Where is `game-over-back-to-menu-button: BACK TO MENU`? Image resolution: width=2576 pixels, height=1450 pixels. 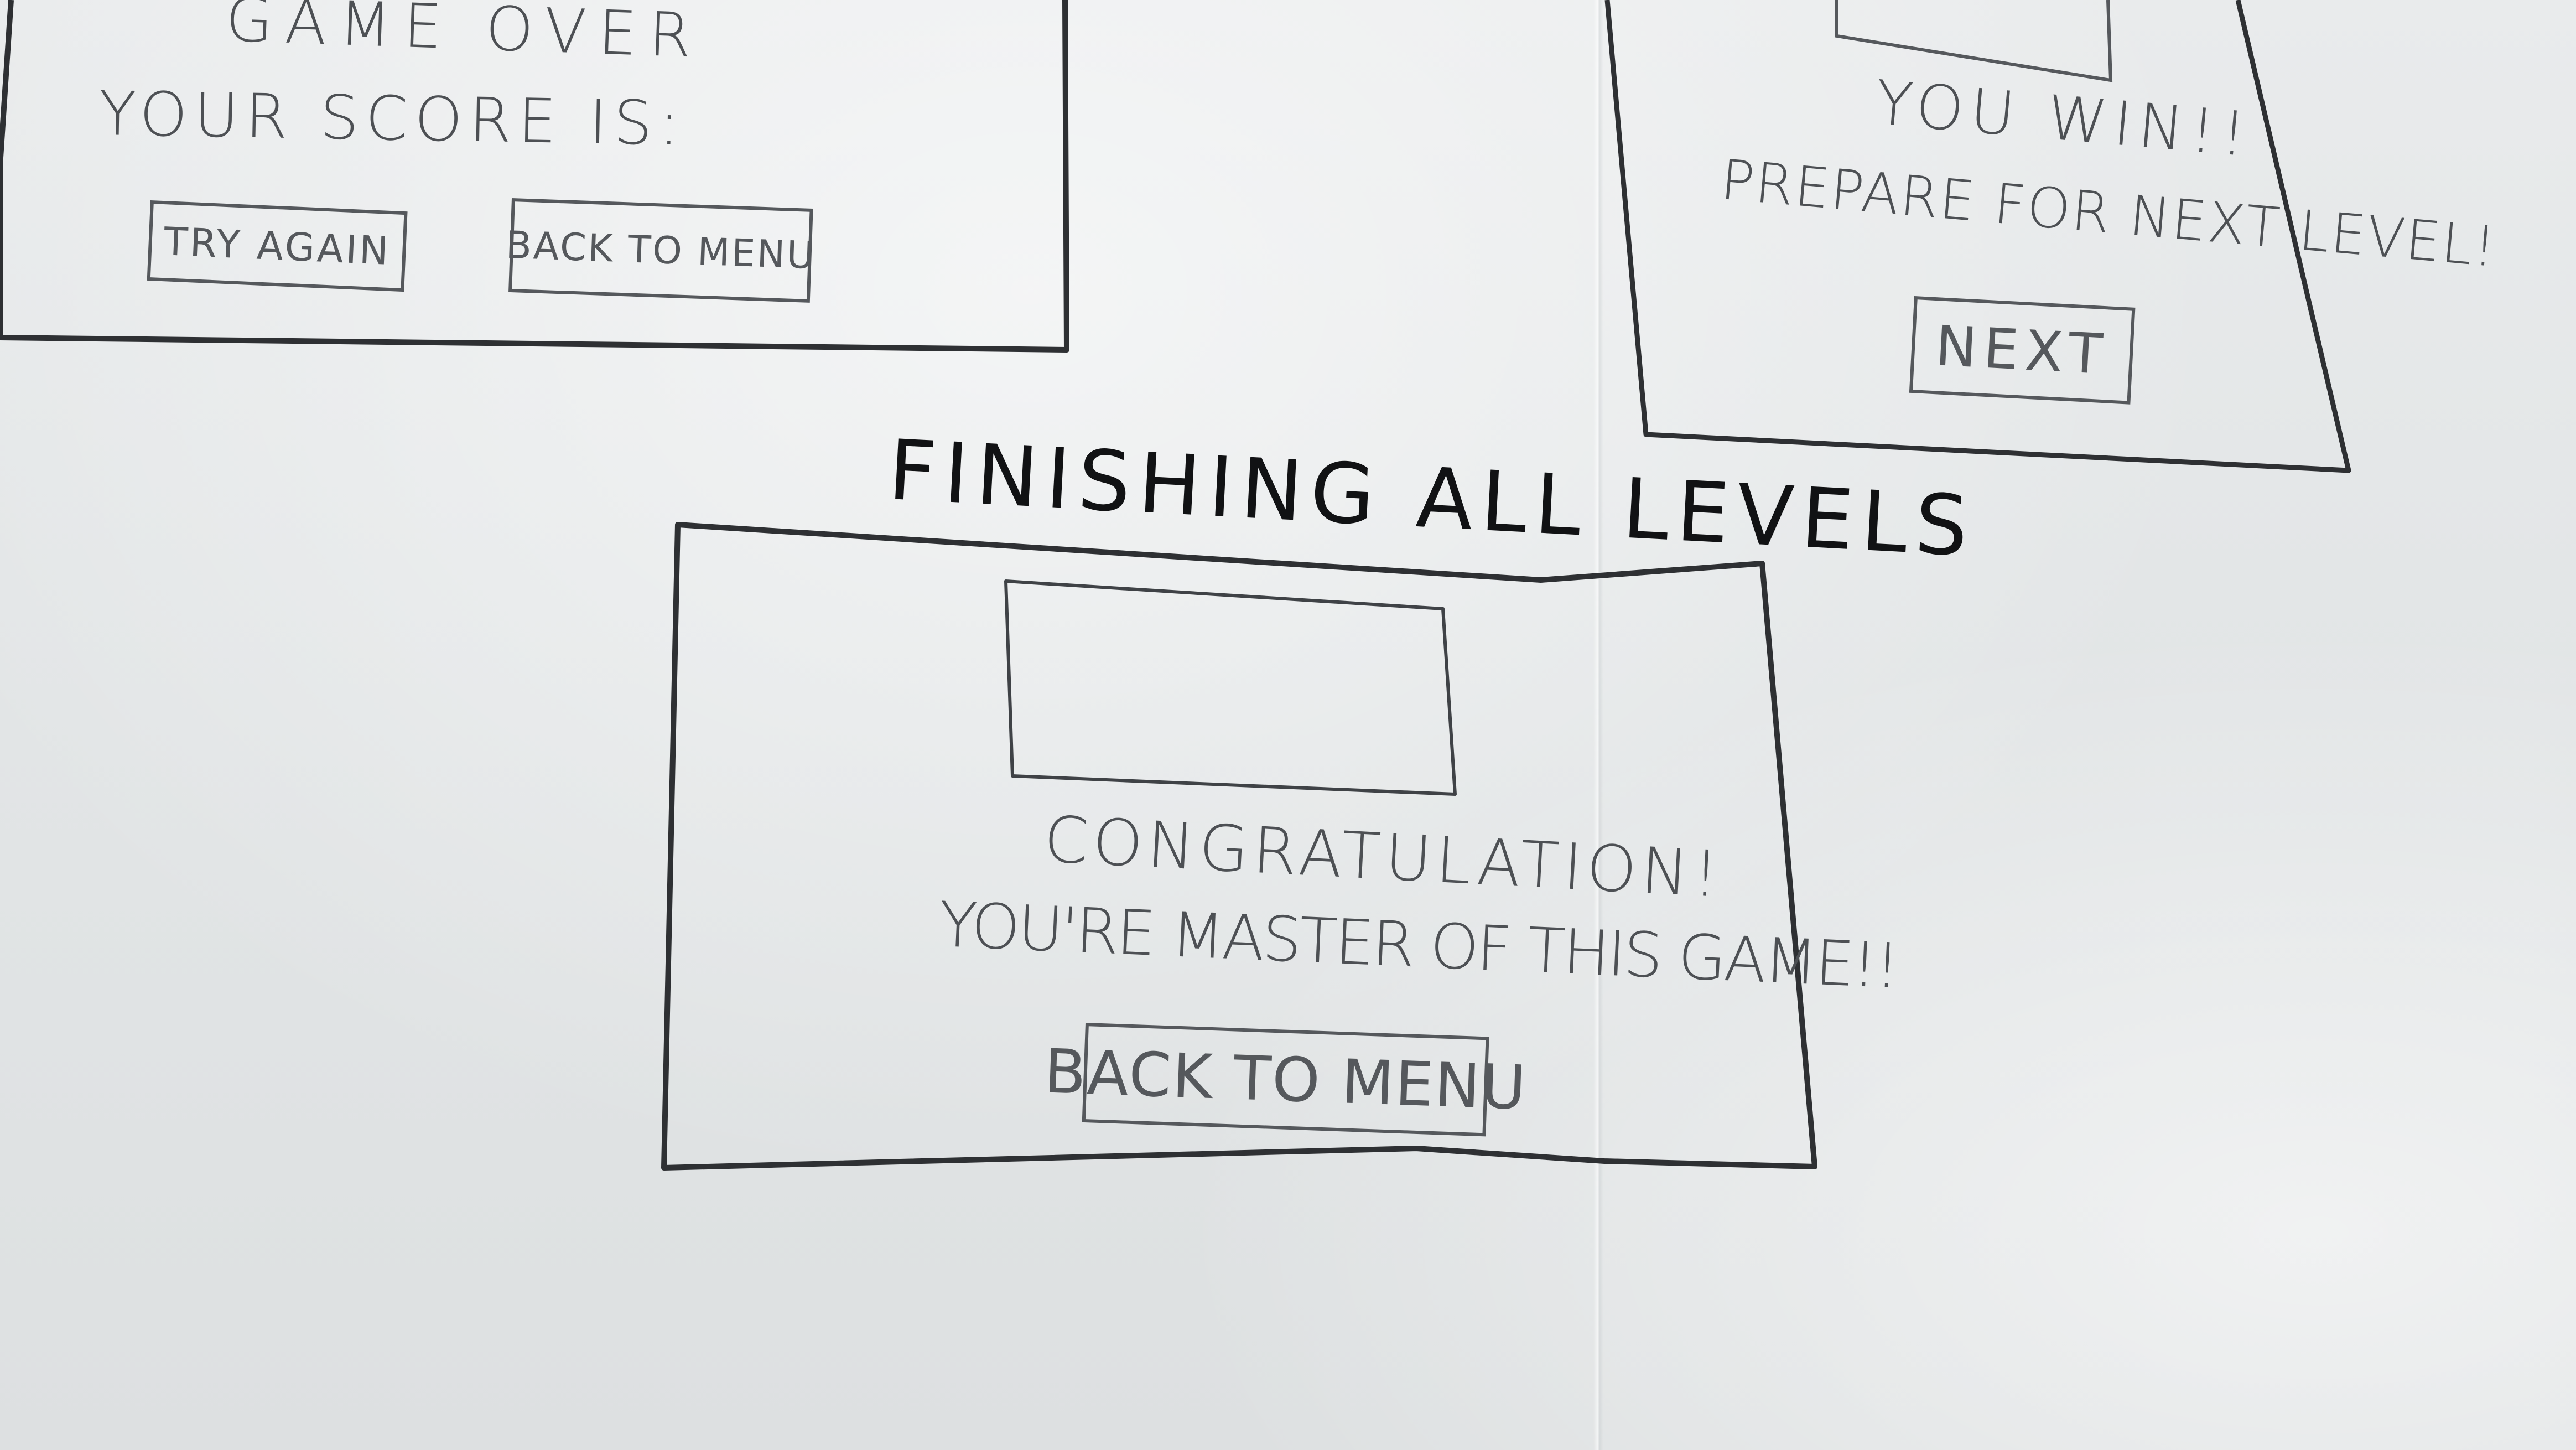 game-over-back-to-menu-button: BACK TO MENU is located at coordinates (661, 250).